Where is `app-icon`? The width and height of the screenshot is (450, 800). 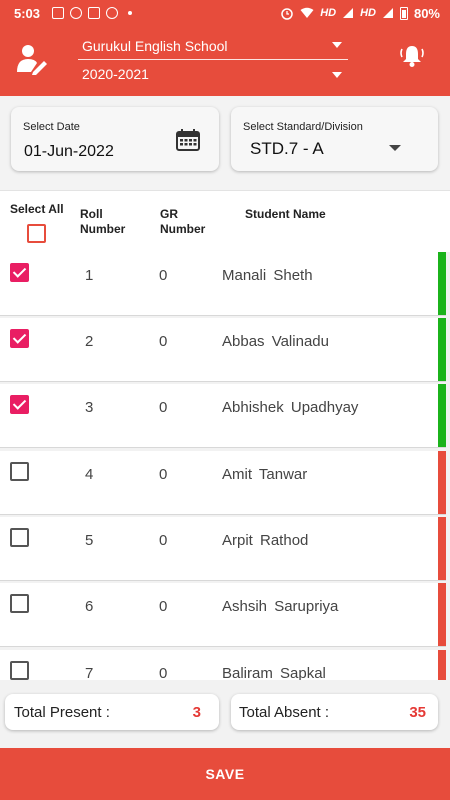
app-icon is located at coordinates (76, 13).